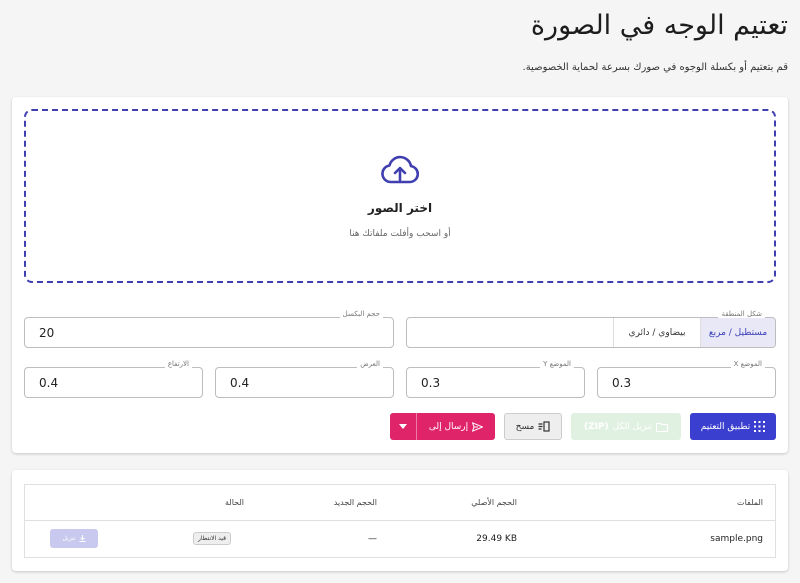 This screenshot has height=583, width=800. Describe the element at coordinates (621, 383) in the screenshot. I see `pos-x-value: 0.3` at that location.